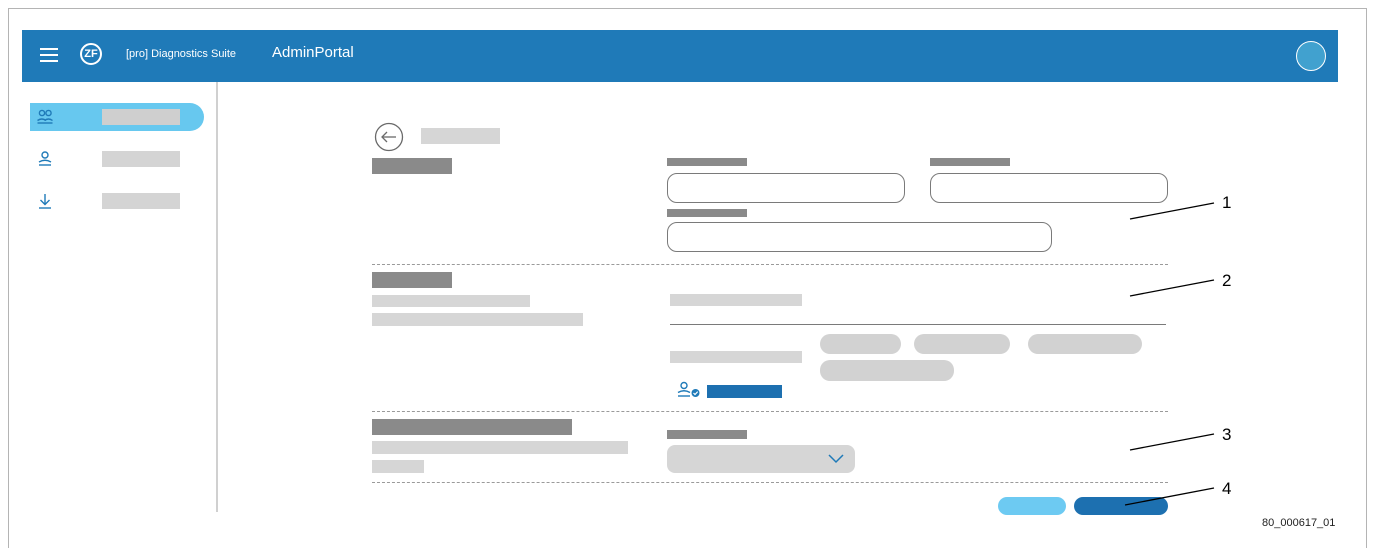  What do you see at coordinates (918, 324) in the screenshot?
I see `role-search-underline` at bounding box center [918, 324].